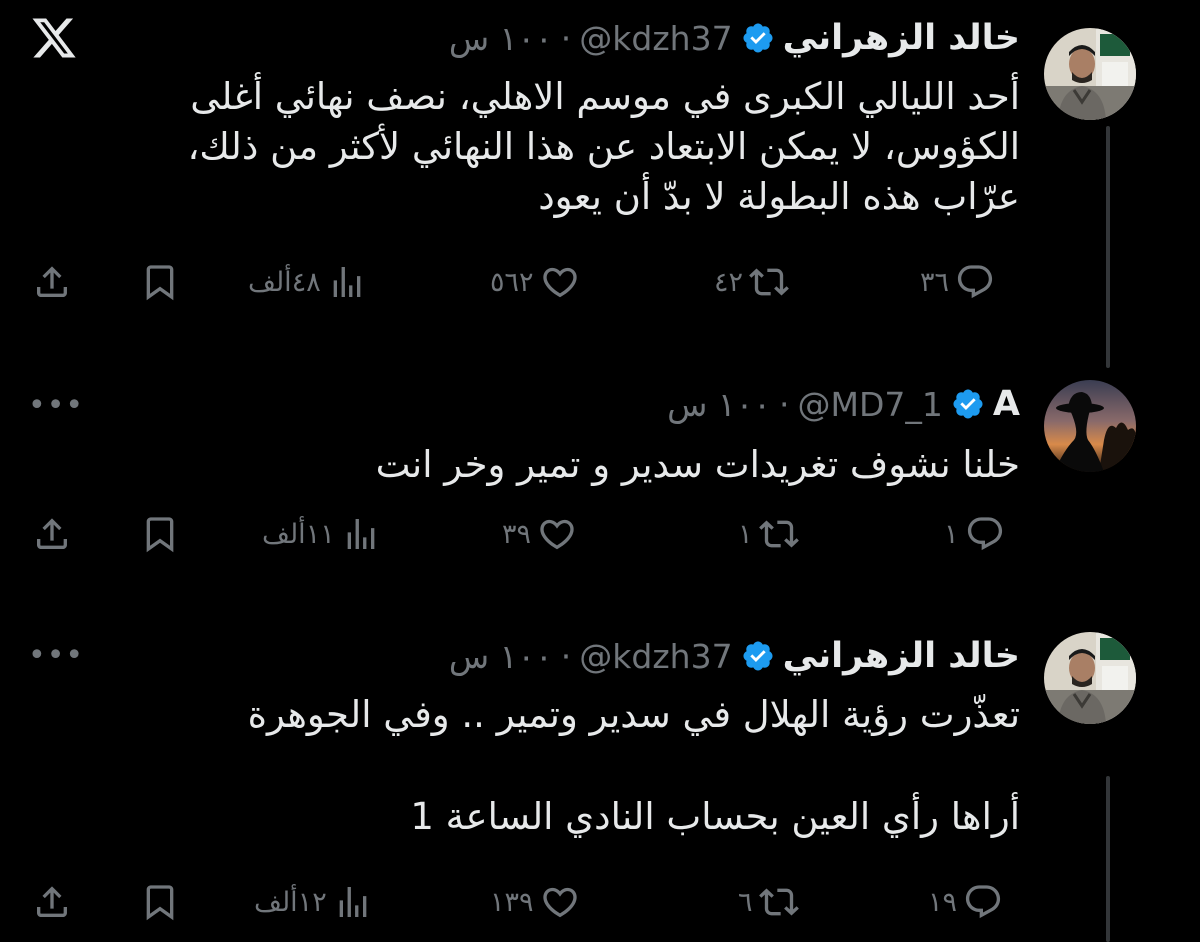  What do you see at coordinates (600, 907) in the screenshot?
I see `action-bar: ١٩ ٦ ١٣٩ ١٢ألف` at bounding box center [600, 907].